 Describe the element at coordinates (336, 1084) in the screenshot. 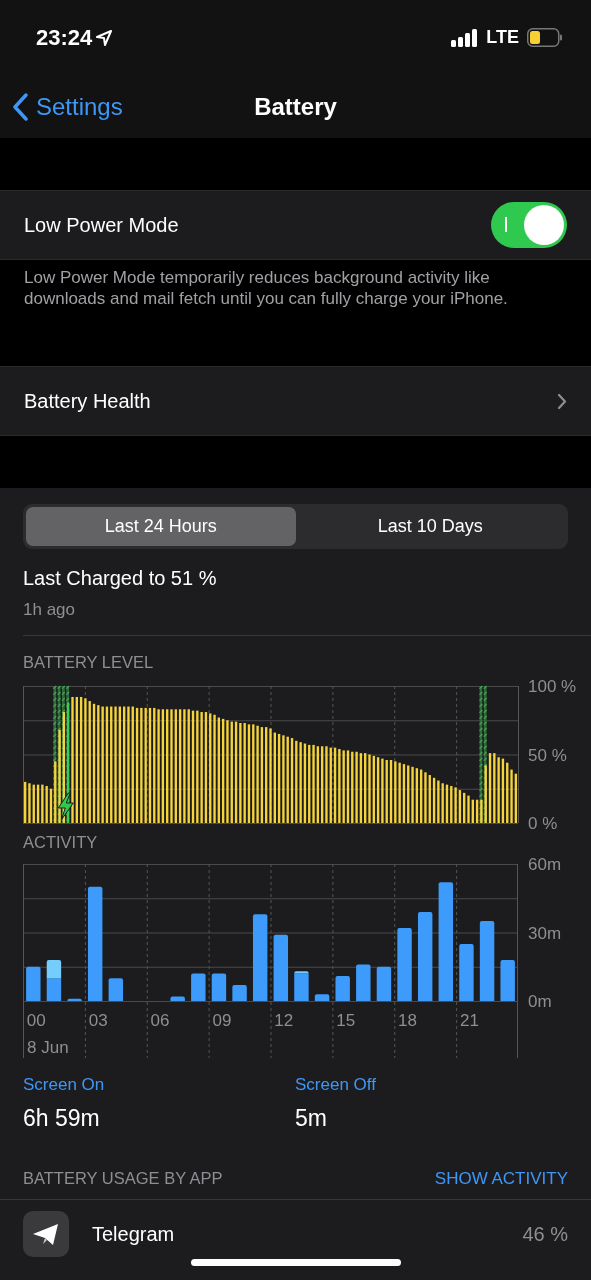

I see `stat-label: Screen Off` at that location.